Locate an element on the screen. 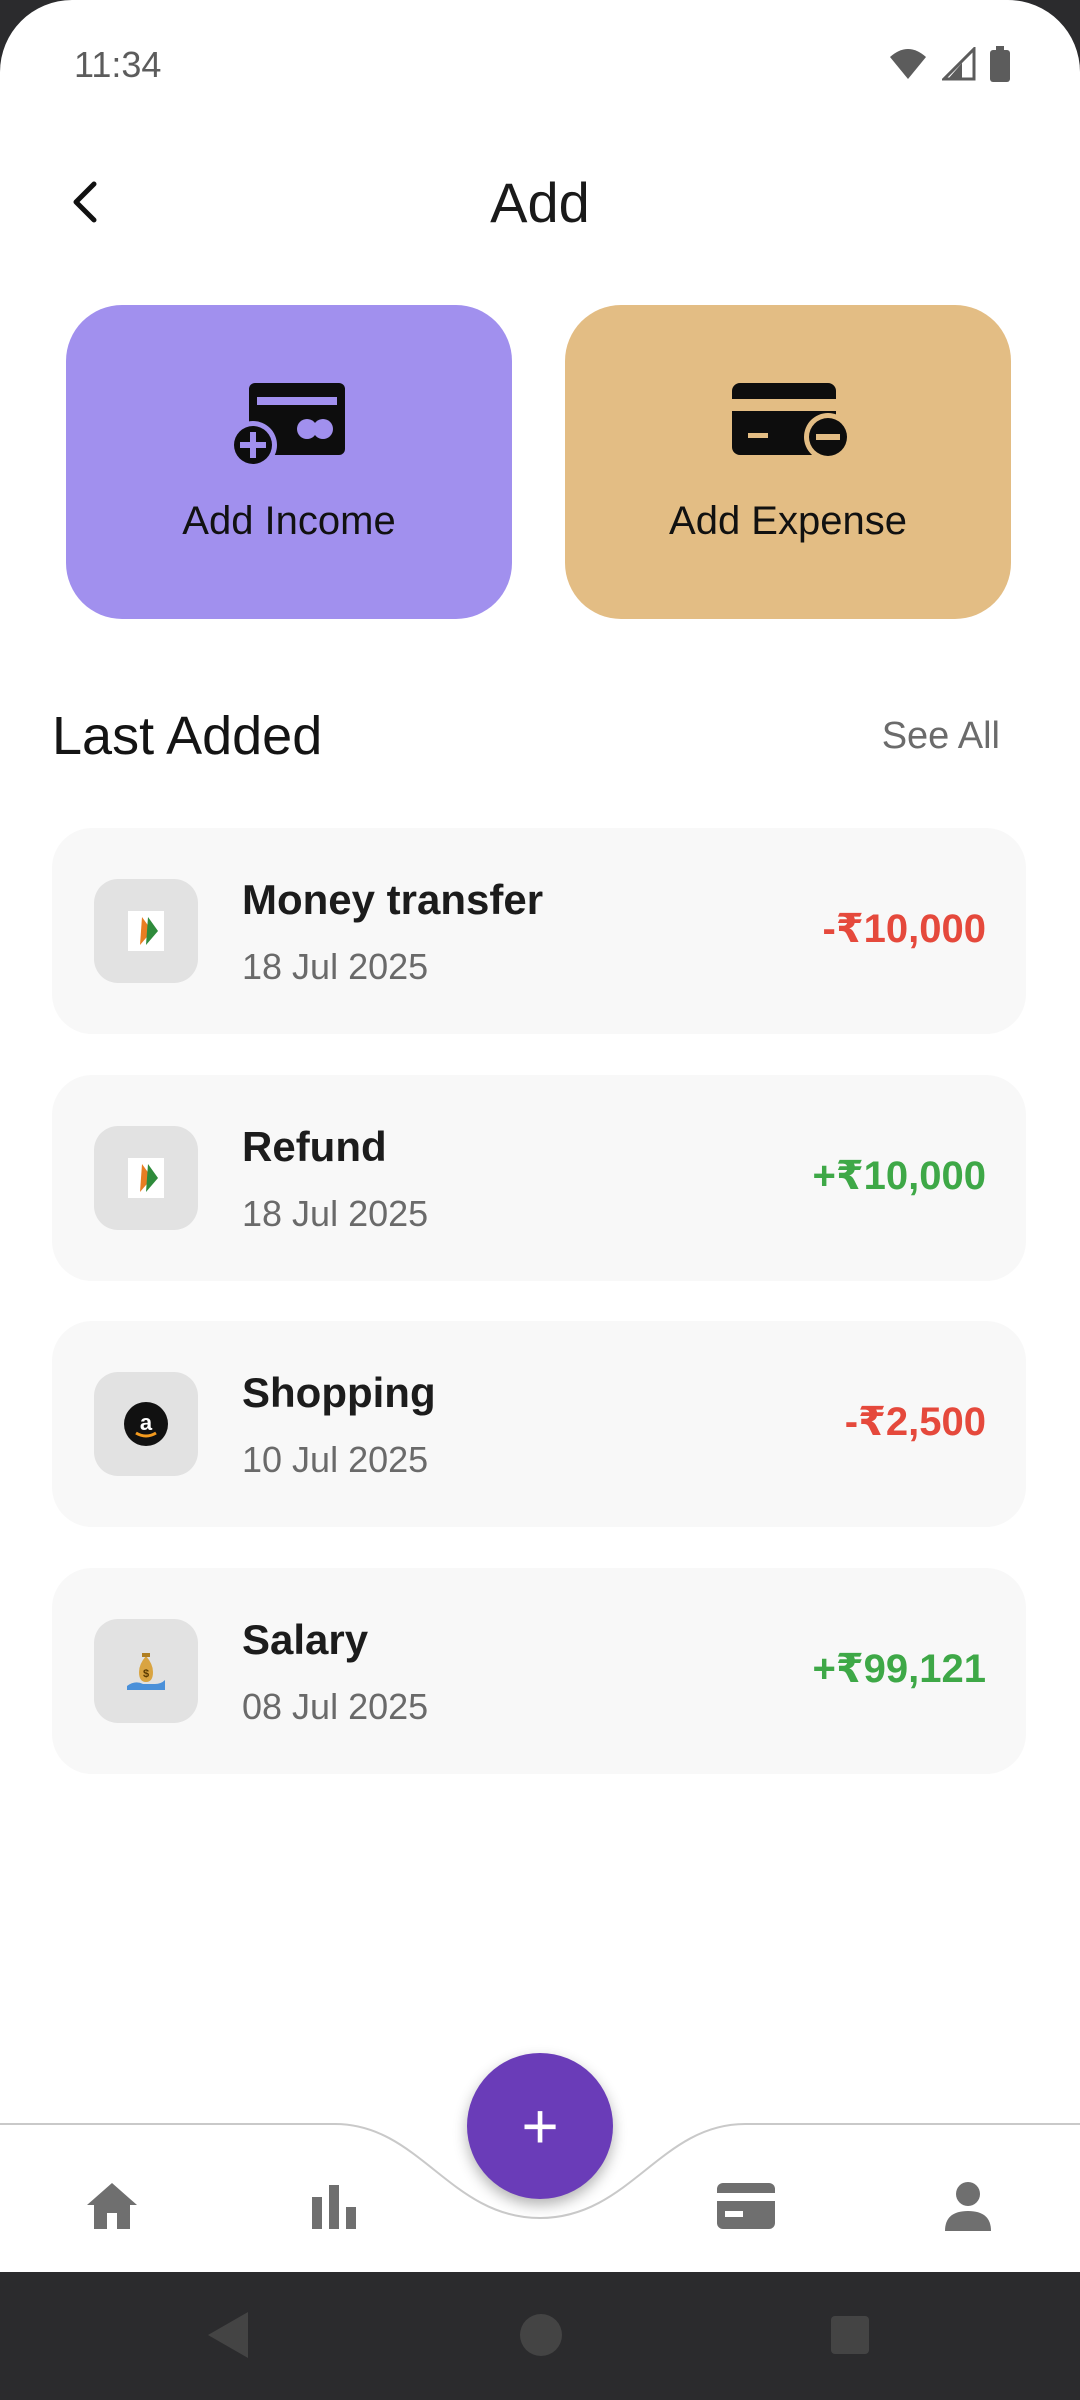 This screenshot has width=1080, height=2400. card-remove-icon is located at coordinates (790, 422).